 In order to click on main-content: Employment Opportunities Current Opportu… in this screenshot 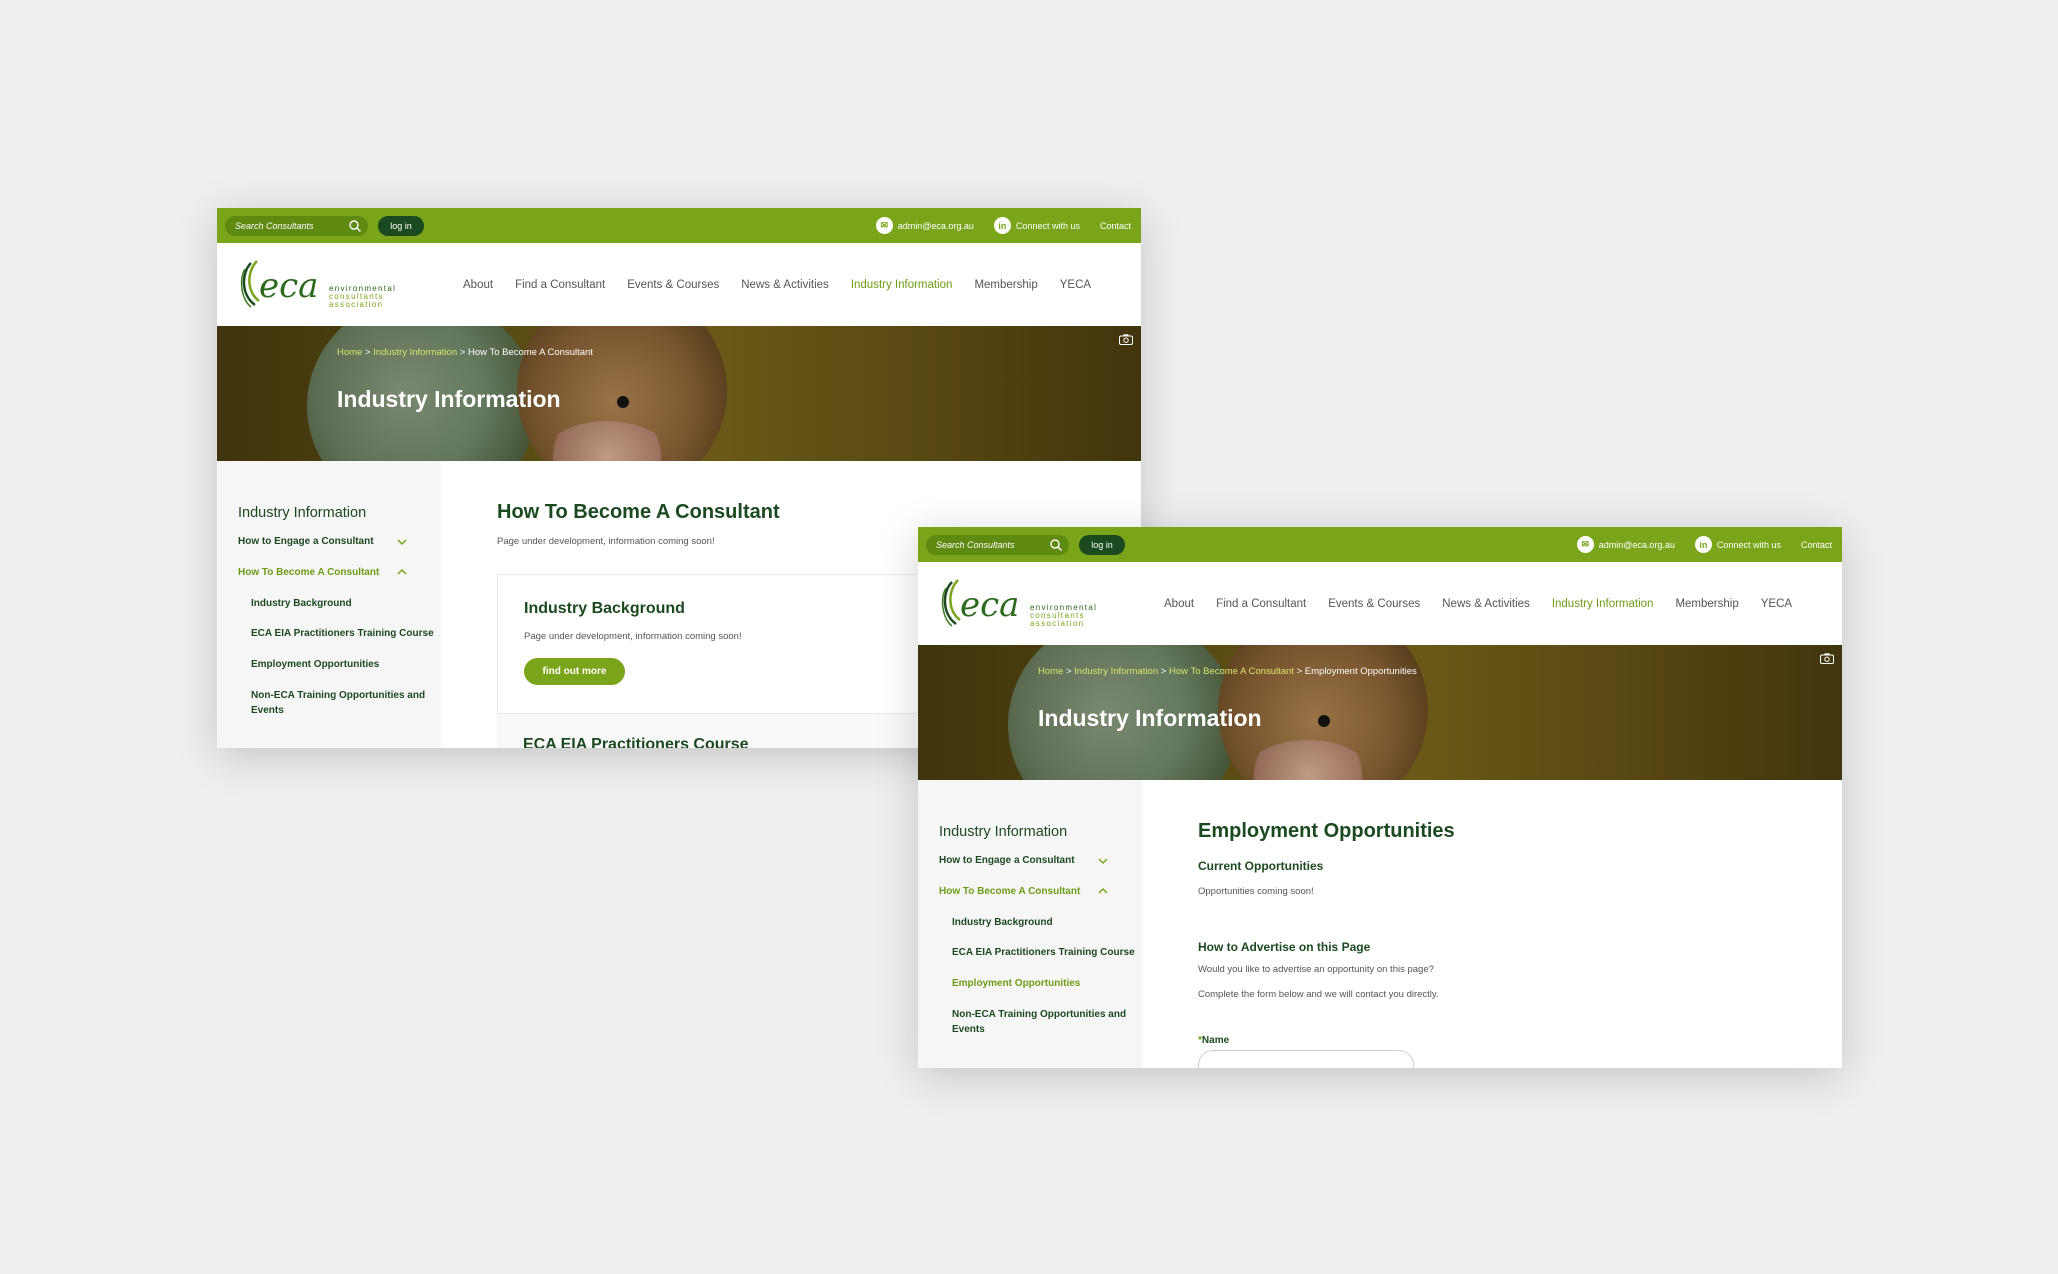, I will do `click(1520, 924)`.